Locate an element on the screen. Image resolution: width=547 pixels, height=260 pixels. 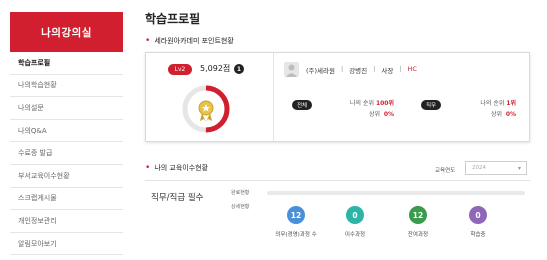
top-all-value: 0% is located at coordinates (388, 114).